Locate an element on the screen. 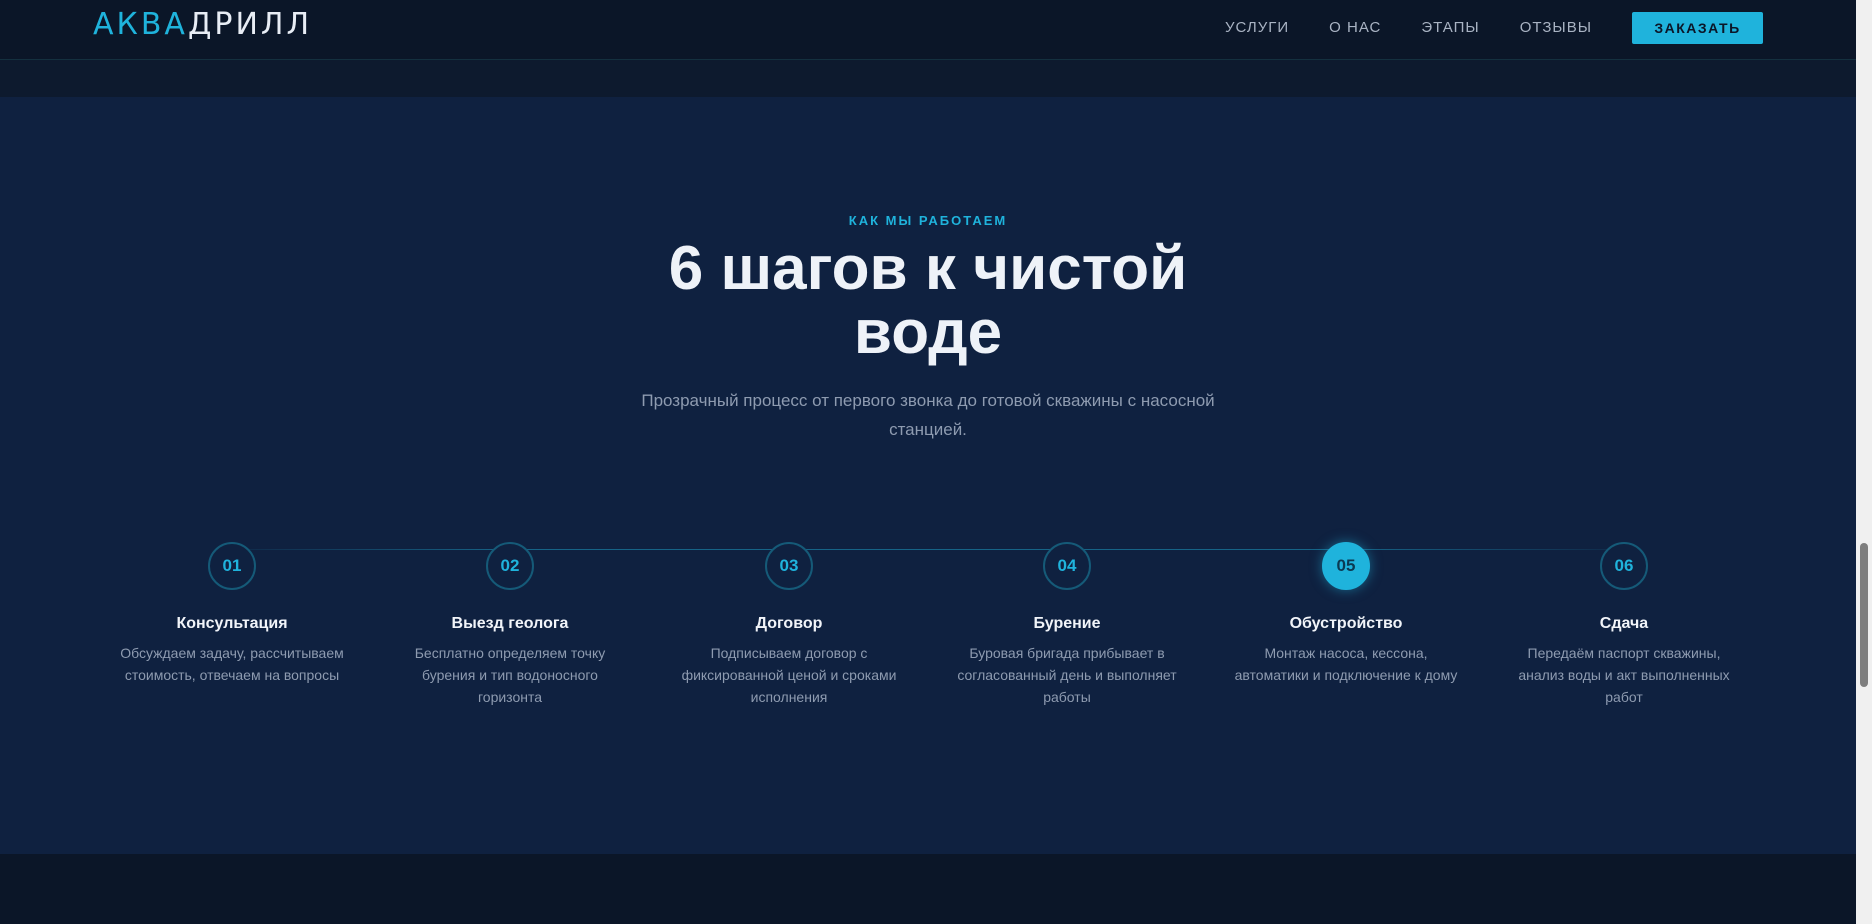 The width and height of the screenshot is (1872, 924). section-divider is located at coordinates (928, 78).